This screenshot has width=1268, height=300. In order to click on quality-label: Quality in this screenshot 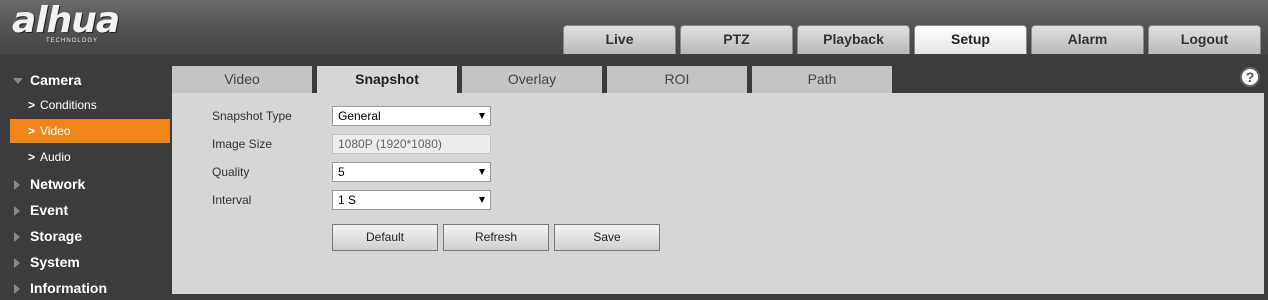, I will do `click(231, 172)`.